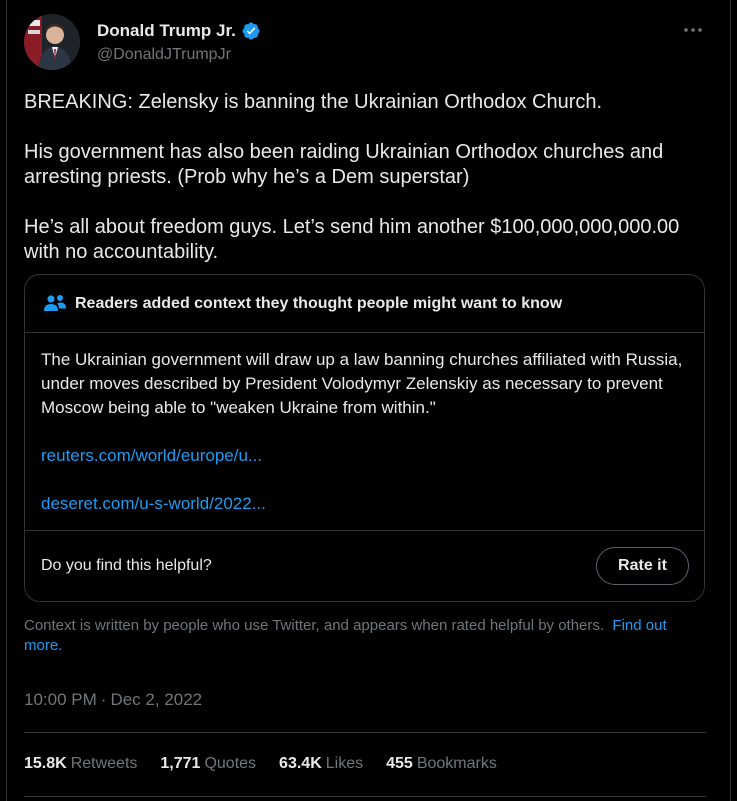 Image resolution: width=737 pixels, height=801 pixels. What do you see at coordinates (364, 566) in the screenshot?
I see `community-note-footer: Do you find this helpful? Rate it` at bounding box center [364, 566].